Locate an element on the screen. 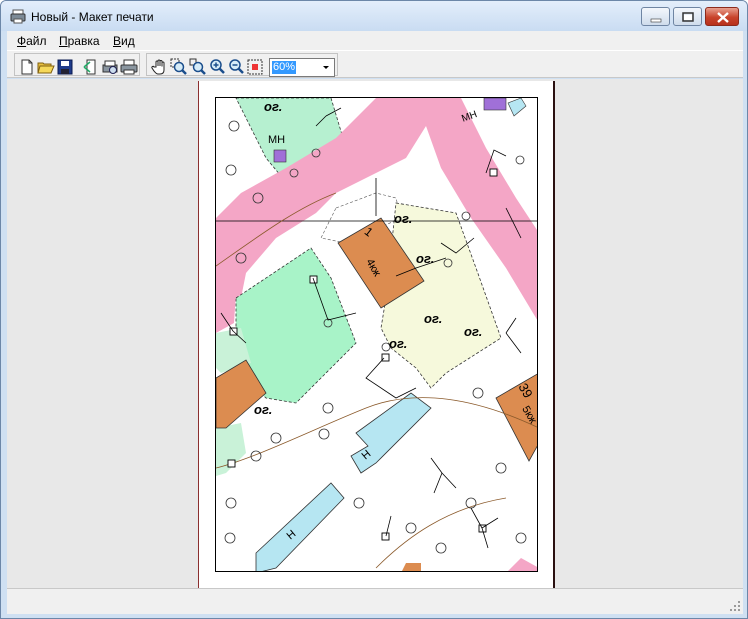  open-folder-icon is located at coordinates (46, 68).